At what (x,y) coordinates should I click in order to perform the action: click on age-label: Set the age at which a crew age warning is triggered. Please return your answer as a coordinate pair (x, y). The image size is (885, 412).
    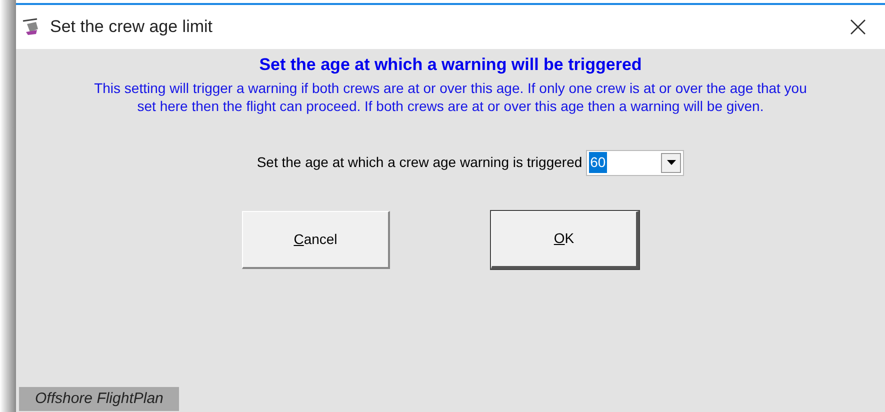
    Looking at the image, I should click on (419, 162).